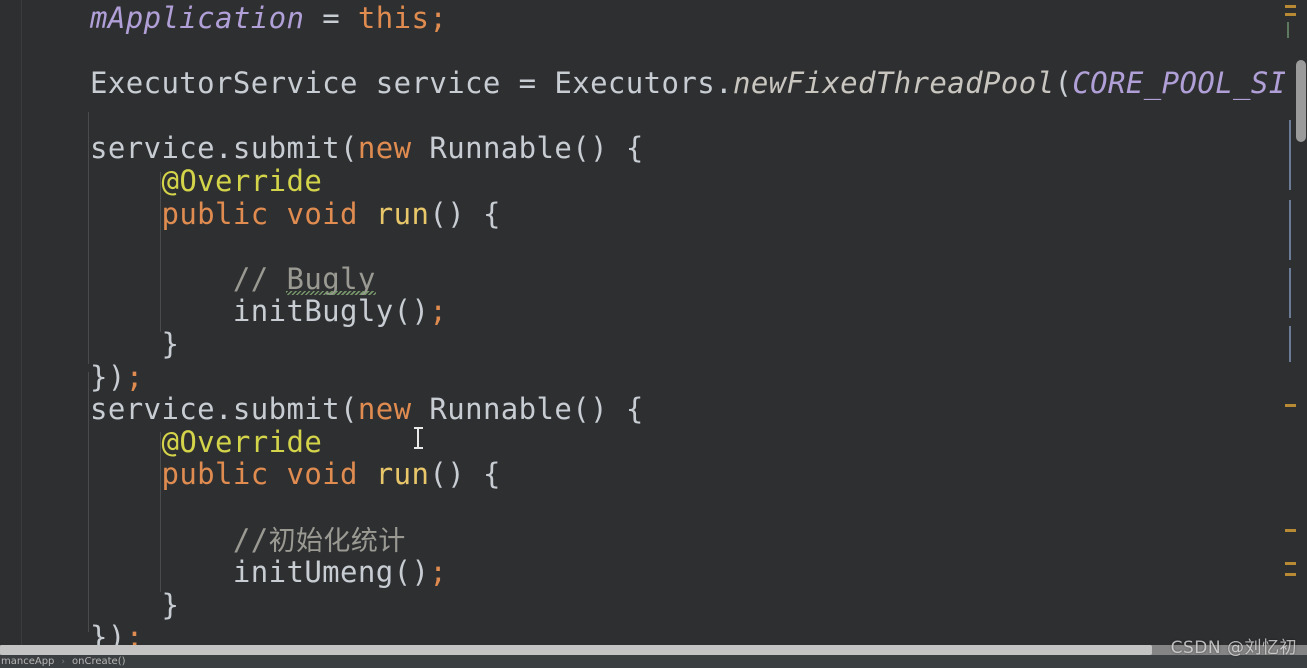  I want to click on code-token: initUmeng(), so click(260, 572).